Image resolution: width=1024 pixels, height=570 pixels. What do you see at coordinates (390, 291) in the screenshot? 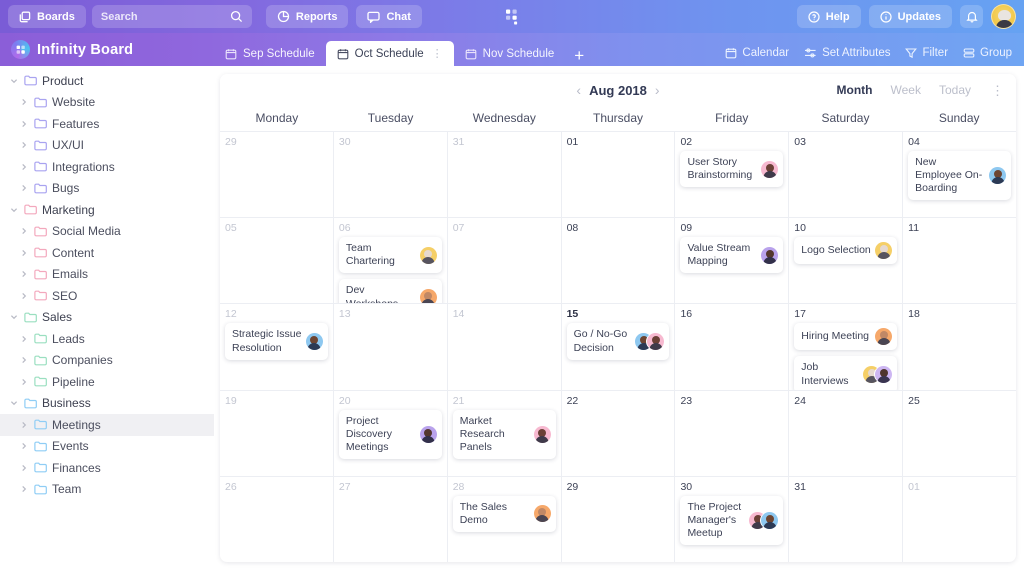
I see `calendar-event: Dev Workshops` at bounding box center [390, 291].